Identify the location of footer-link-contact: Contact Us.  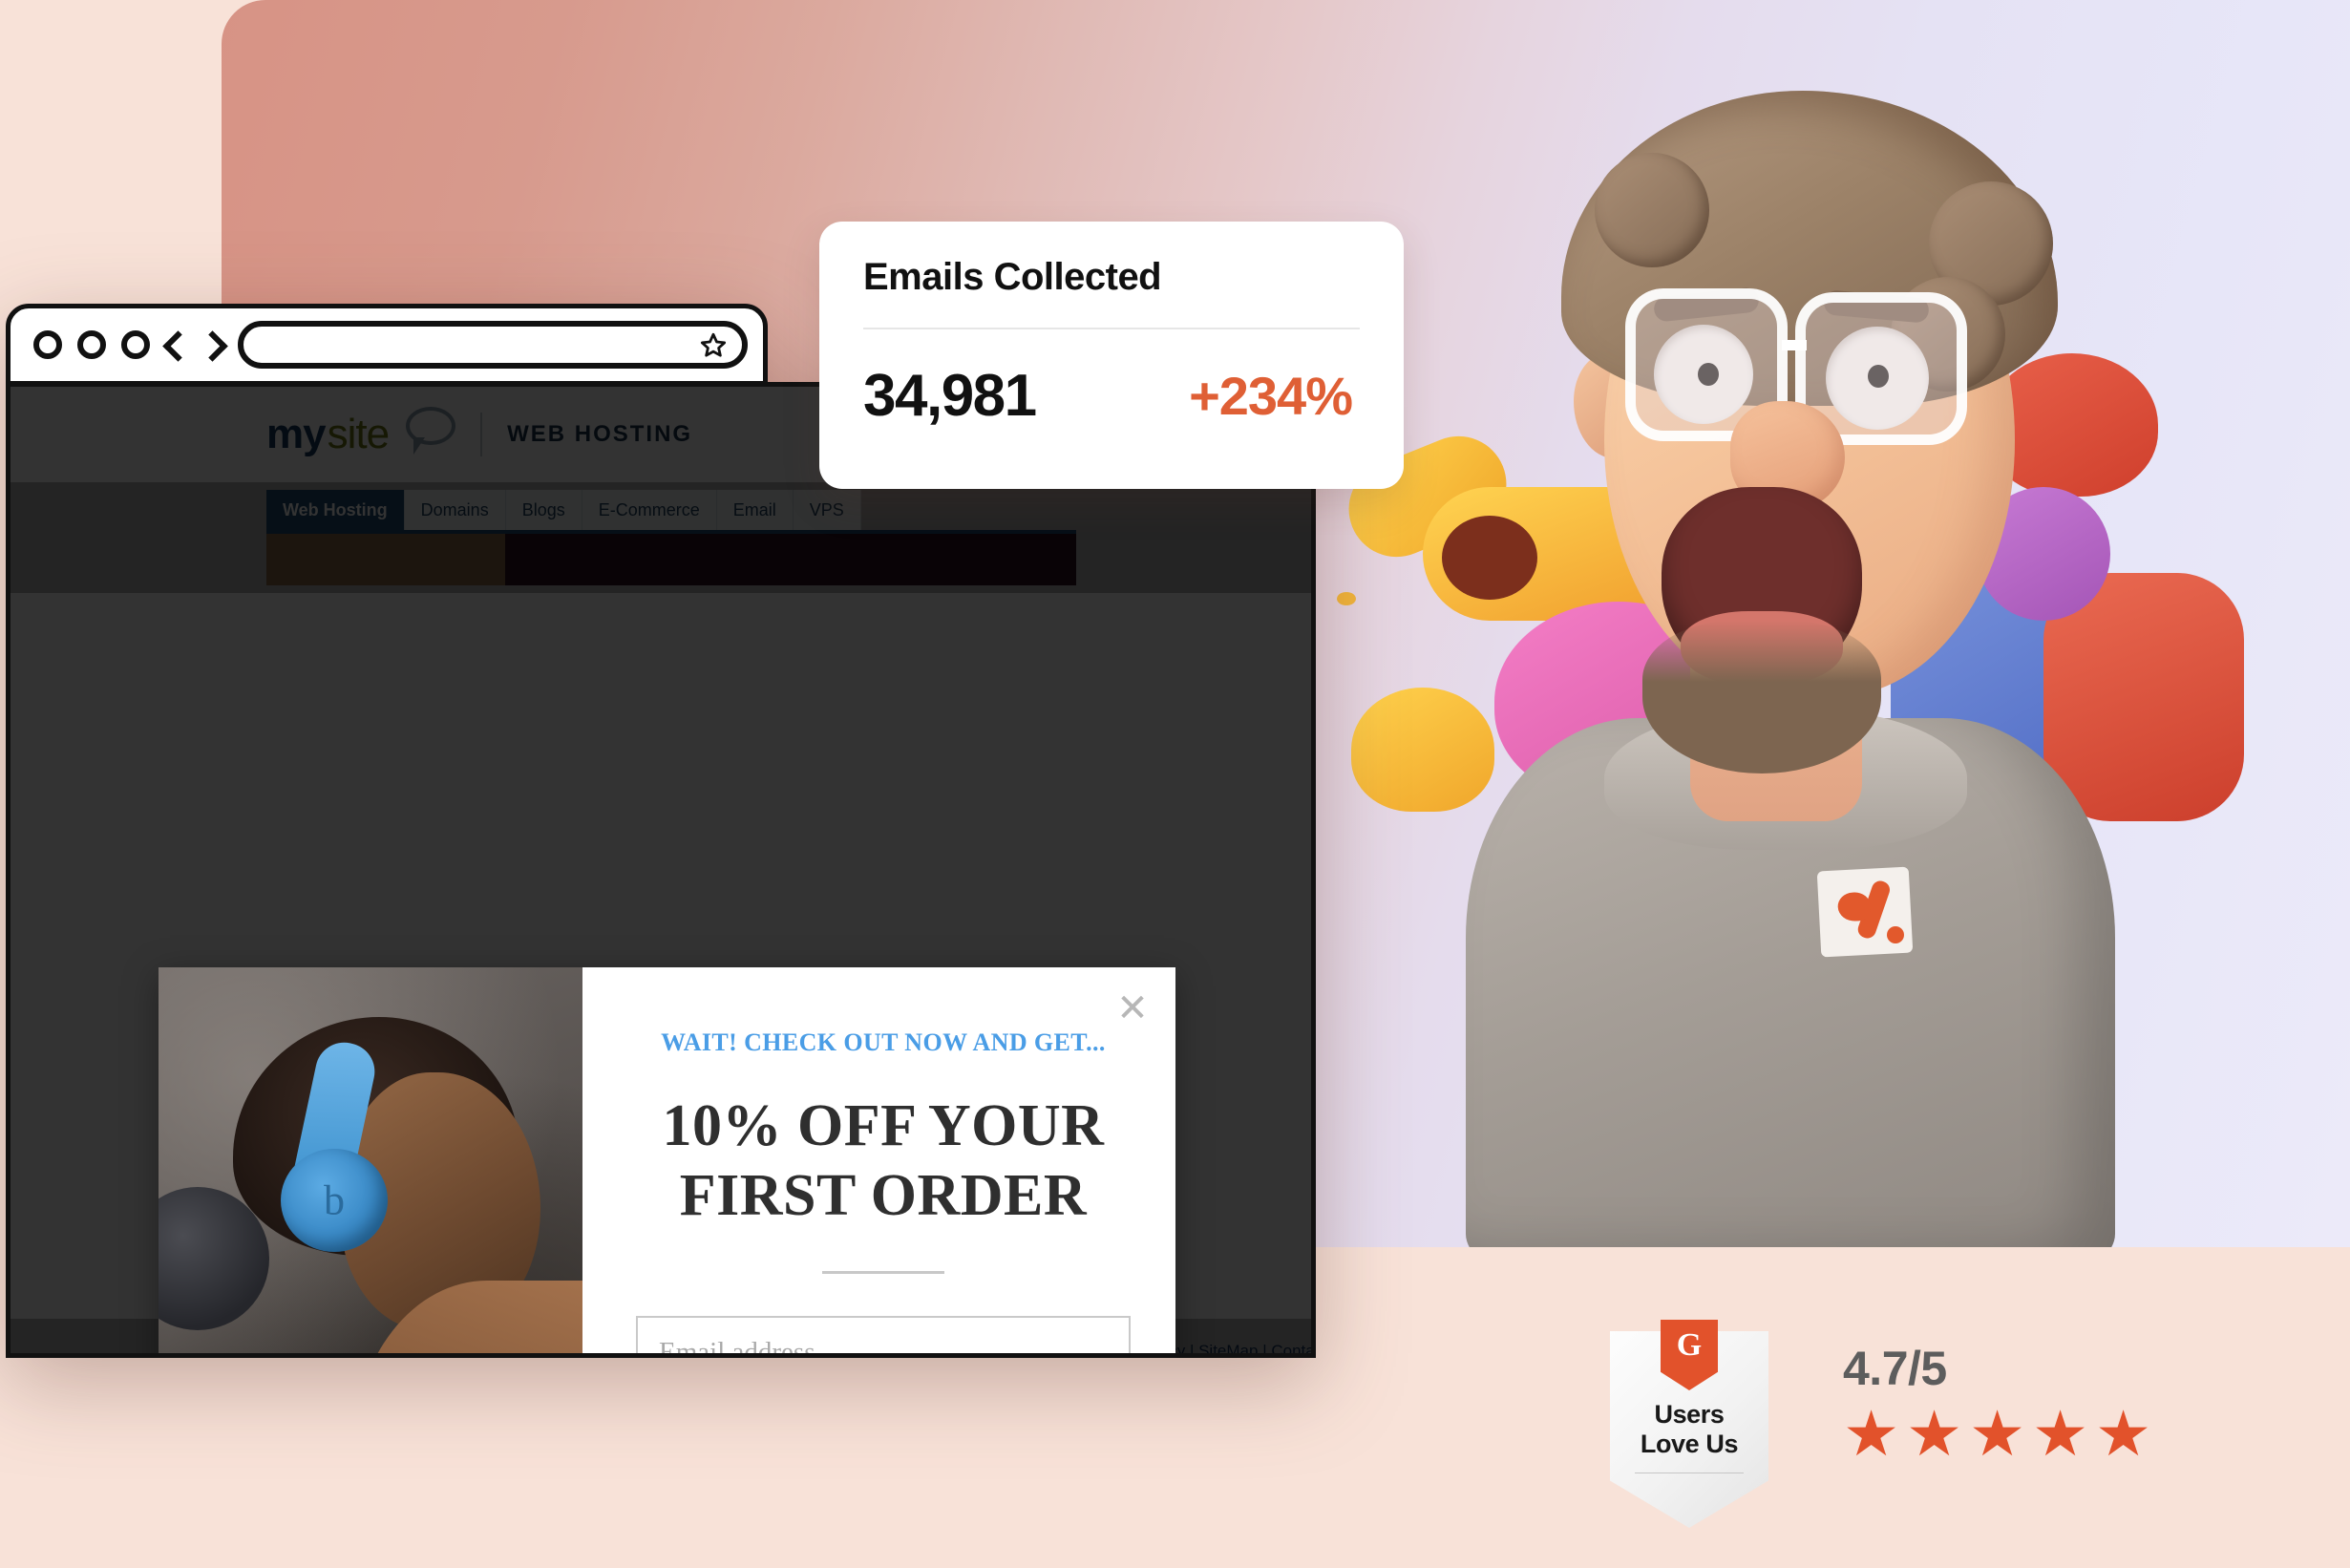
(1291, 1347).